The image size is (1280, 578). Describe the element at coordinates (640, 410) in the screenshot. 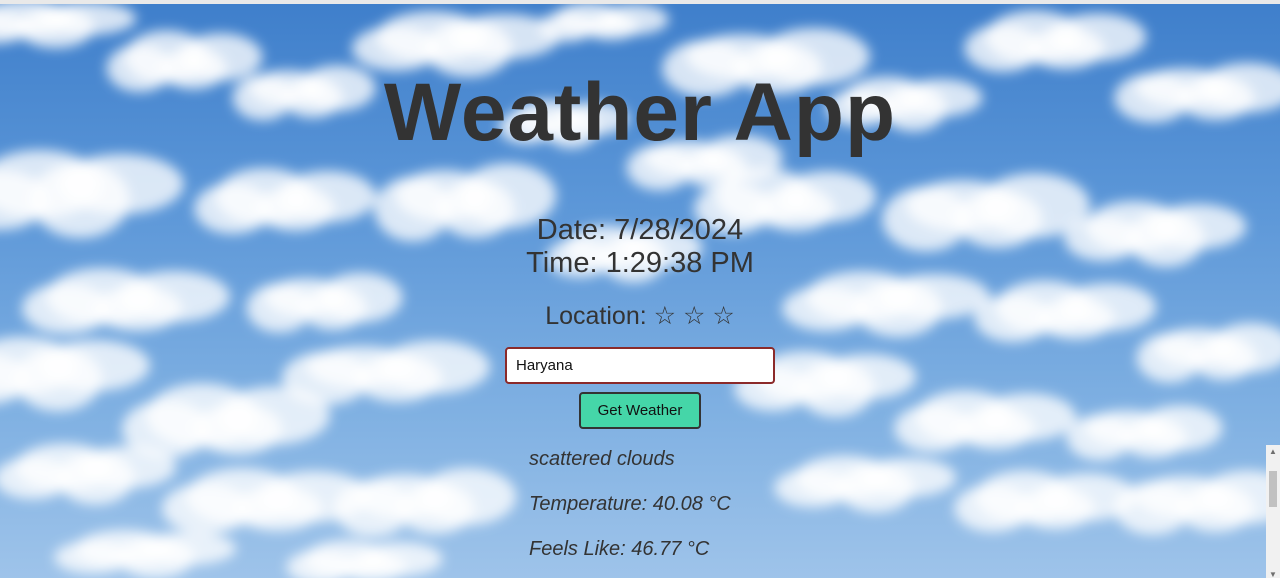

I see `get-weather-button: Get Weather` at that location.